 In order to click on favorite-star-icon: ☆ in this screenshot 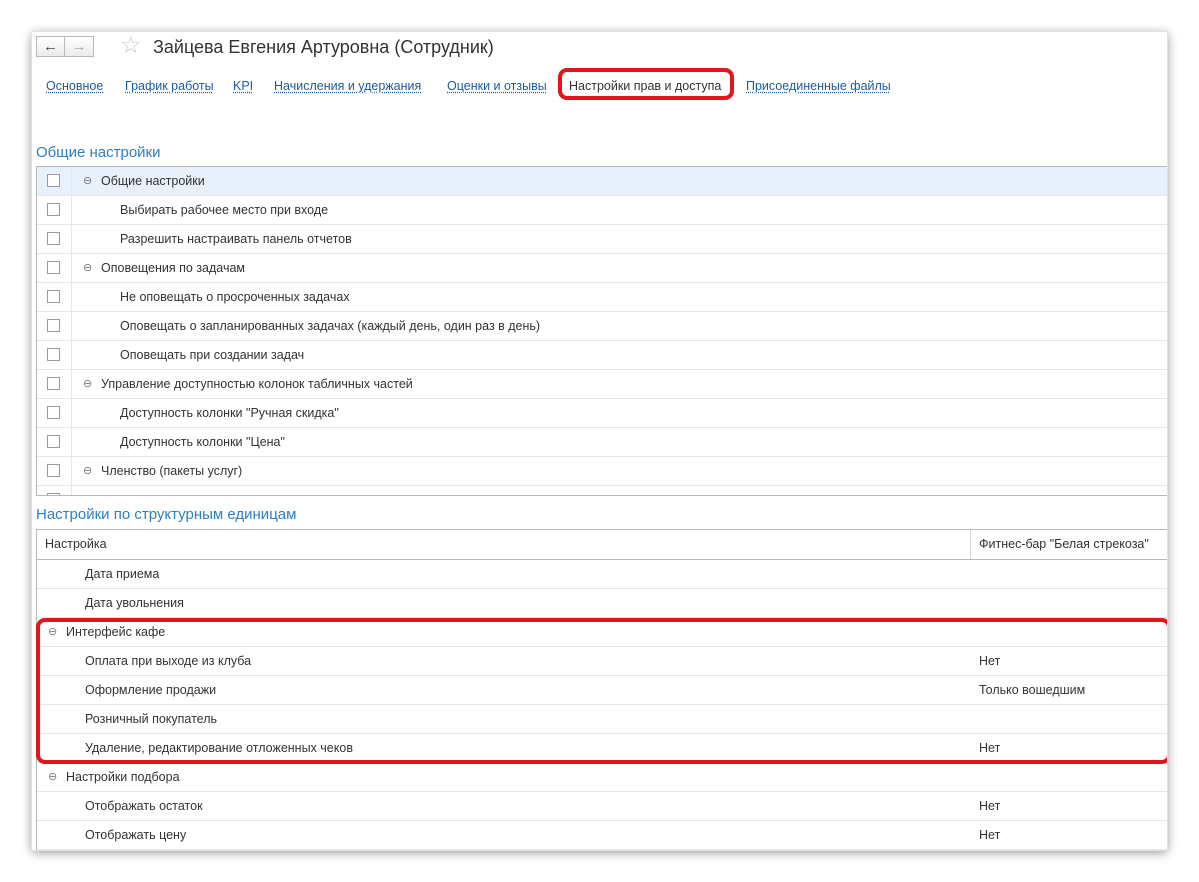, I will do `click(131, 46)`.